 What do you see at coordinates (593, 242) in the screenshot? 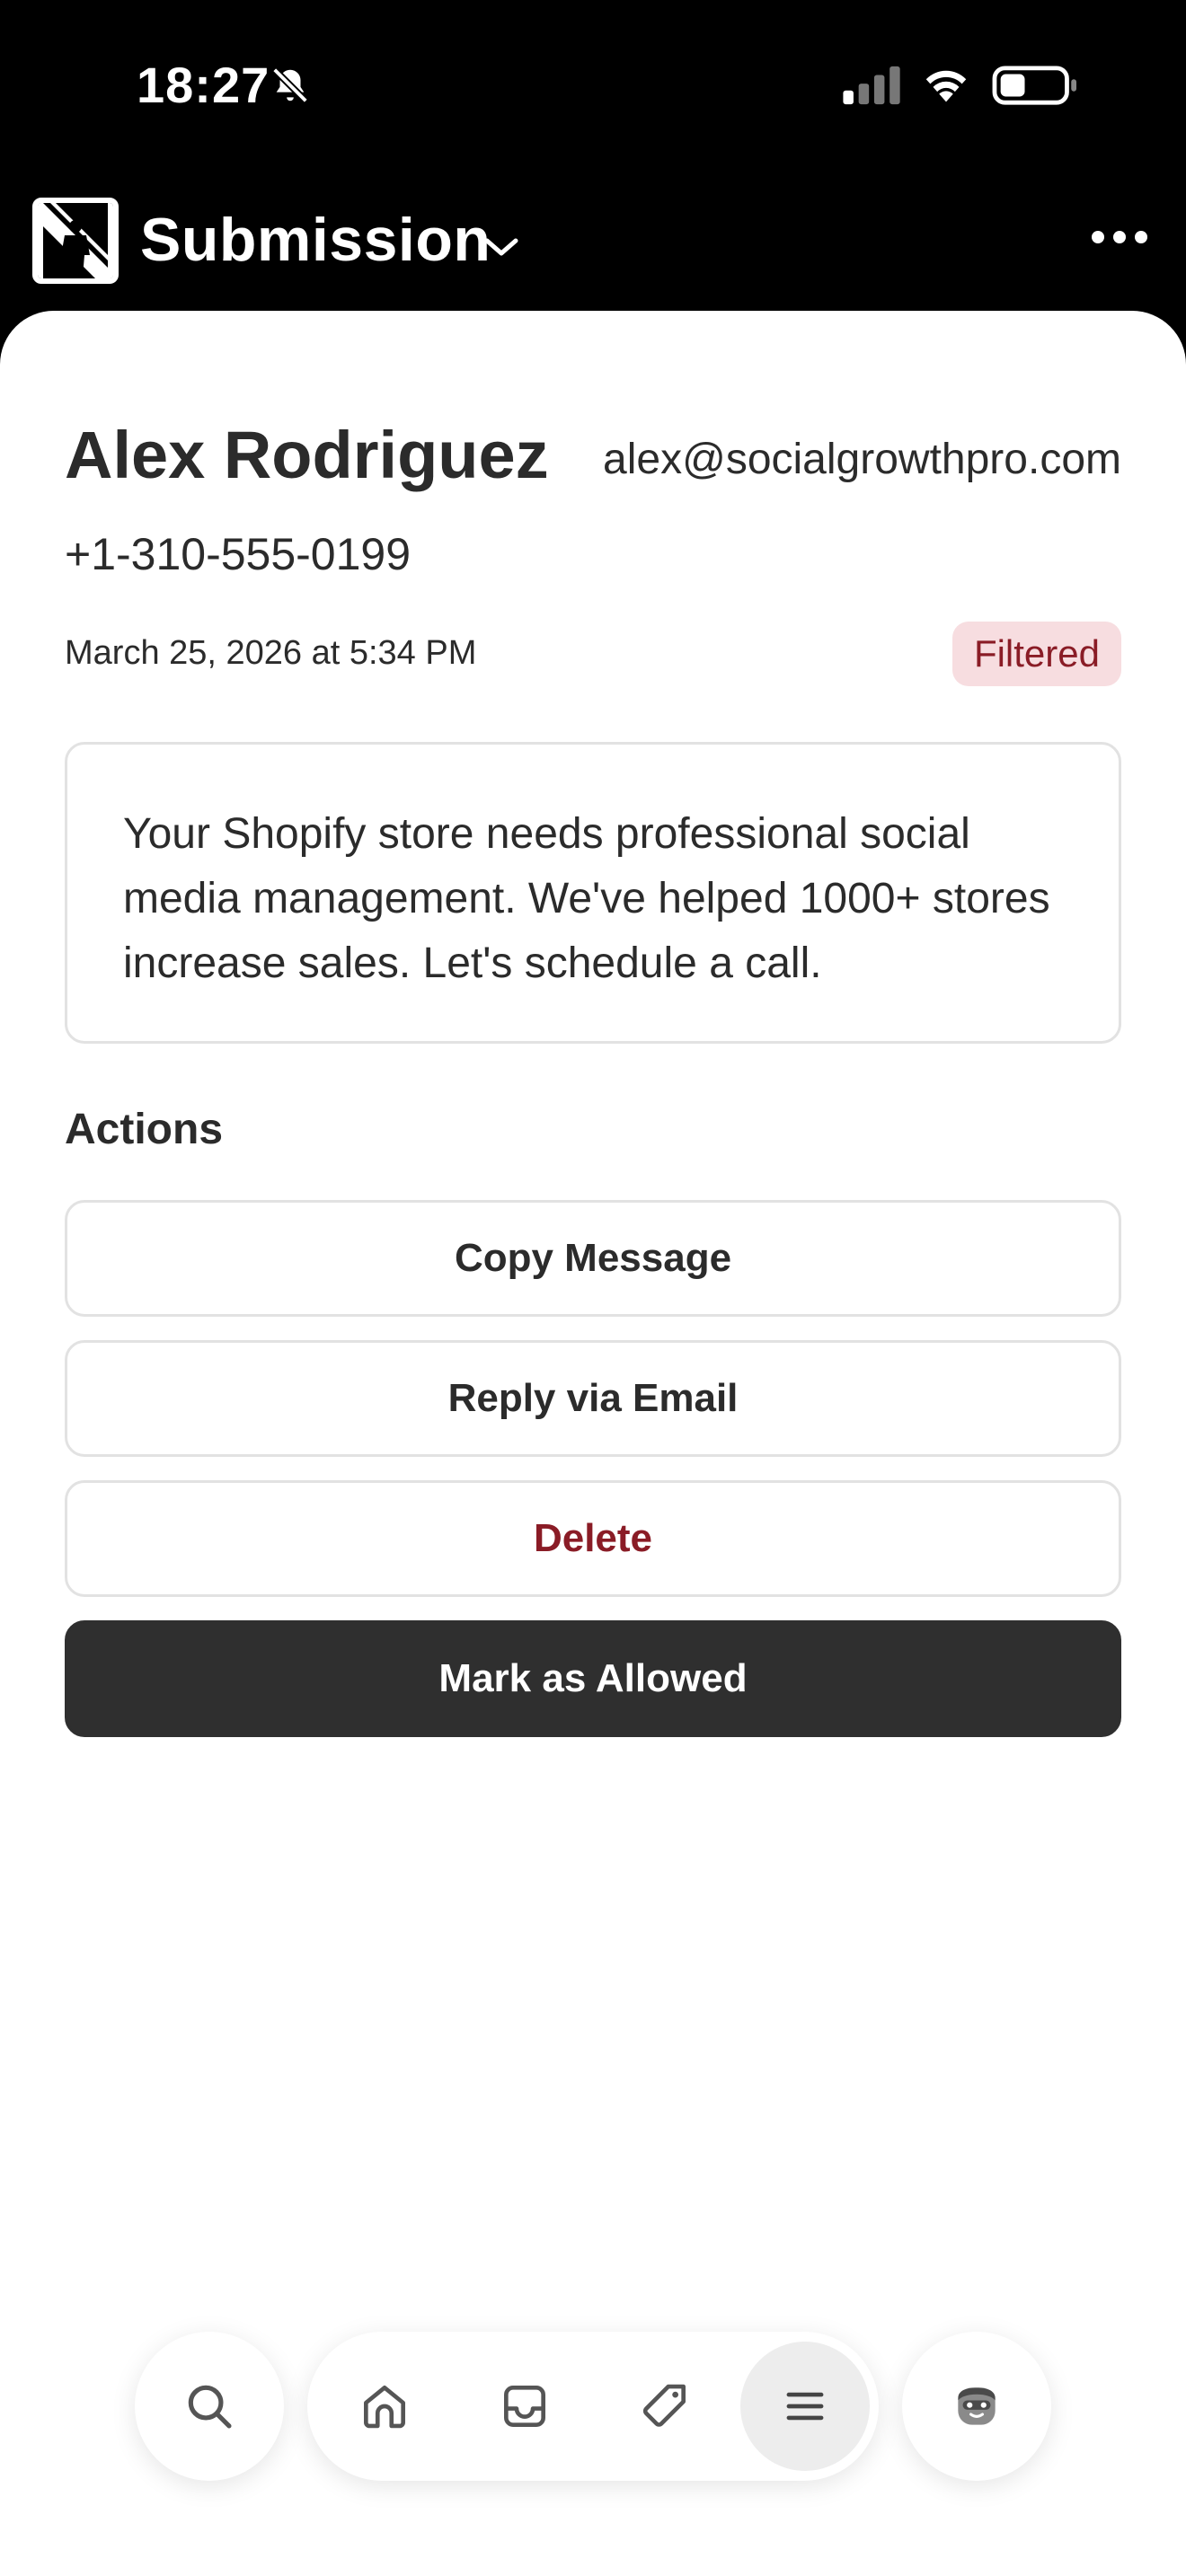
I see `app-header: Submission` at bounding box center [593, 242].